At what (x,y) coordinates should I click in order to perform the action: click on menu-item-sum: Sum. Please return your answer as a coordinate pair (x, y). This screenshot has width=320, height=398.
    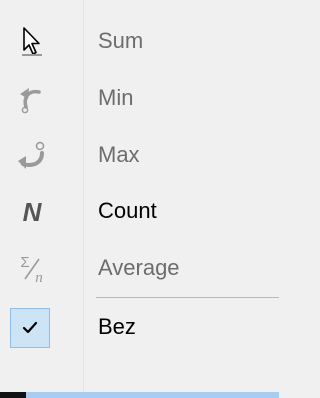
    Looking at the image, I should click on (139, 41).